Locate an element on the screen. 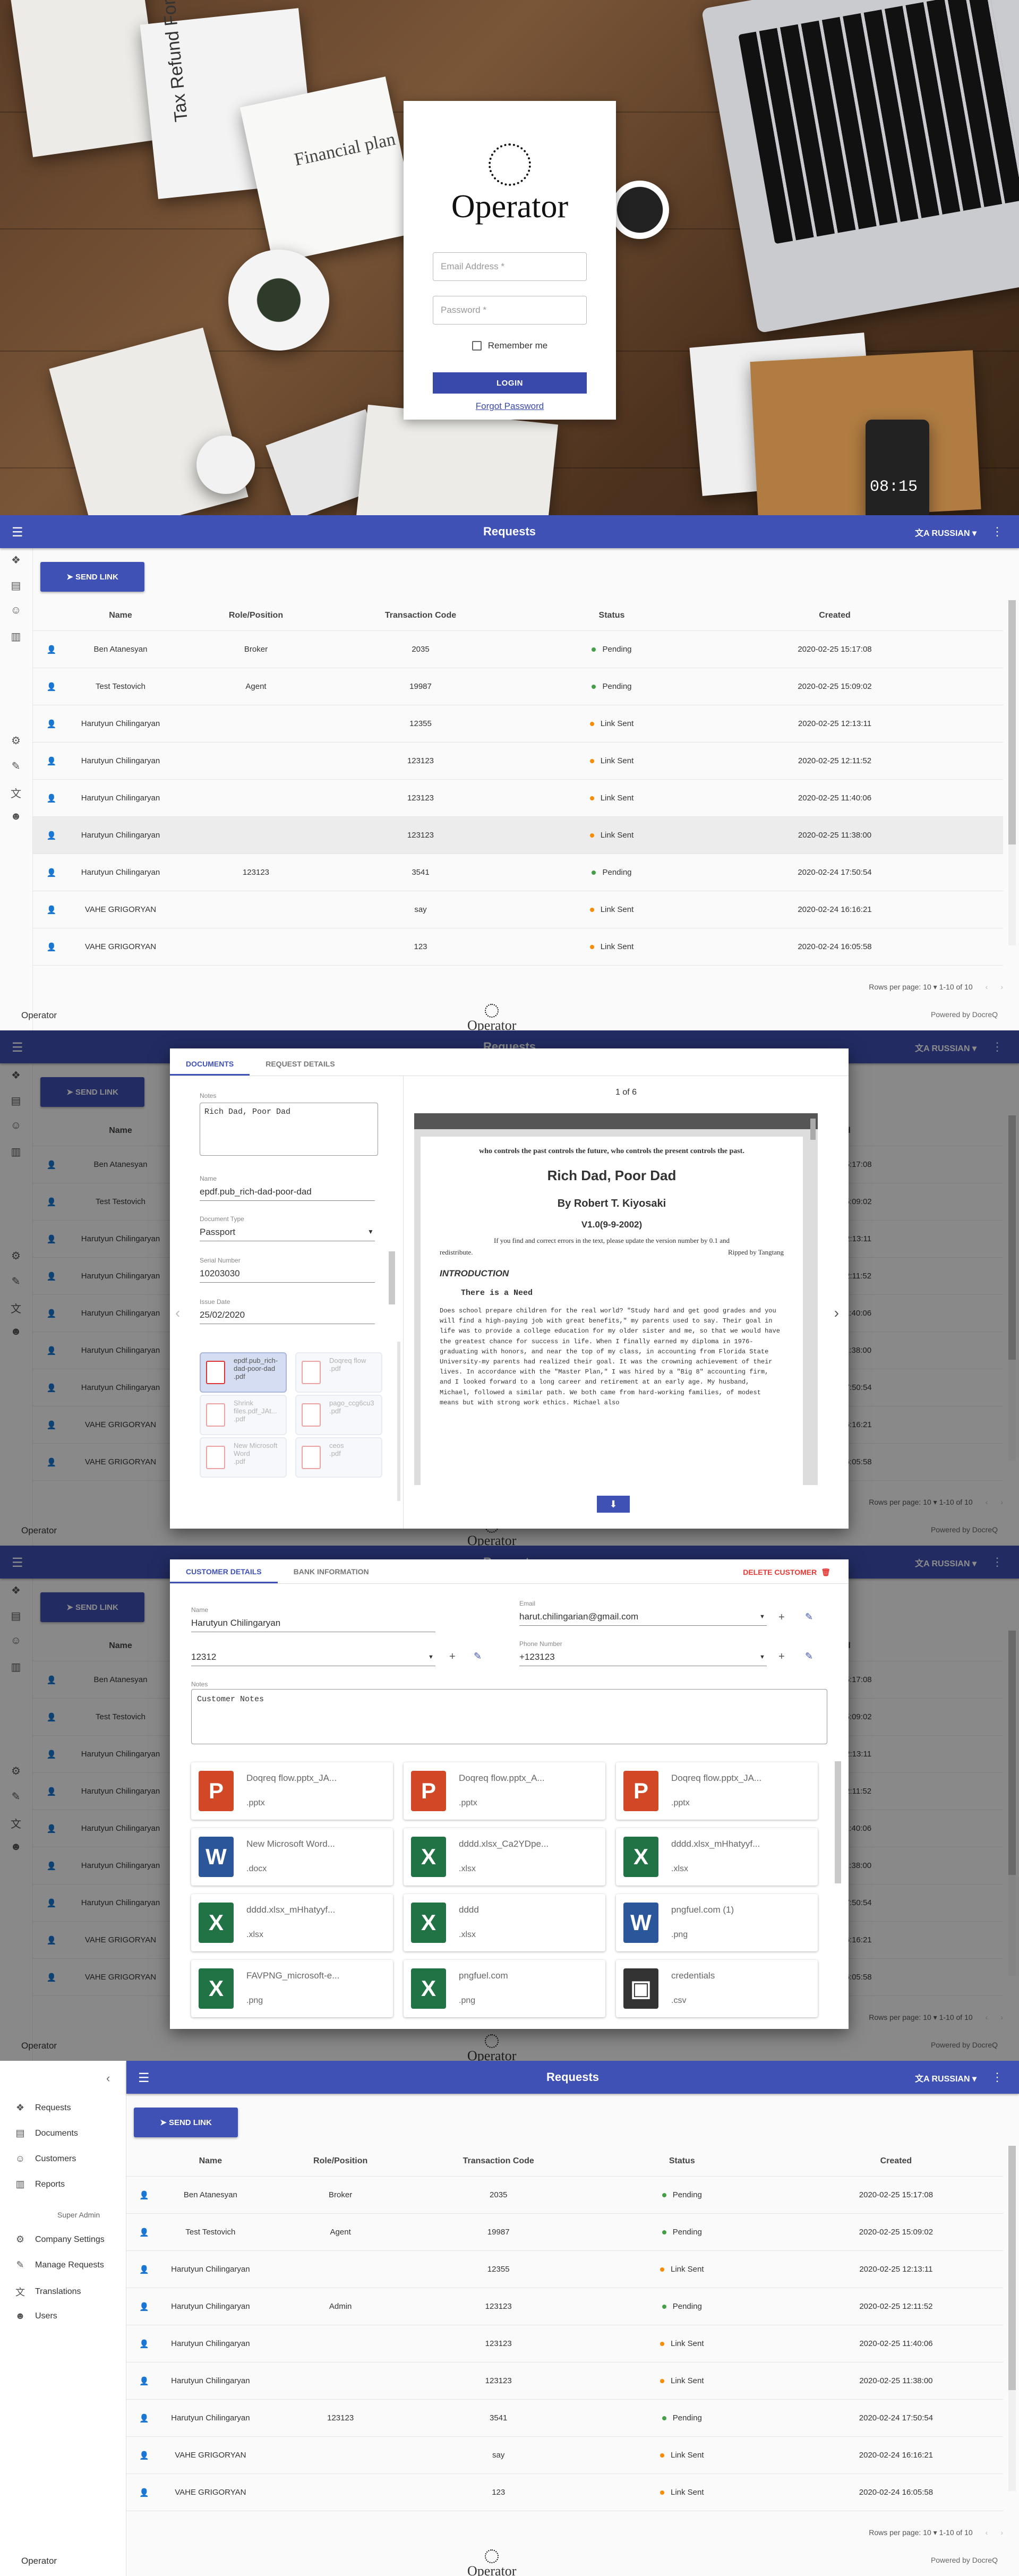  tab-documents: DOCUMENTS is located at coordinates (210, 1068).